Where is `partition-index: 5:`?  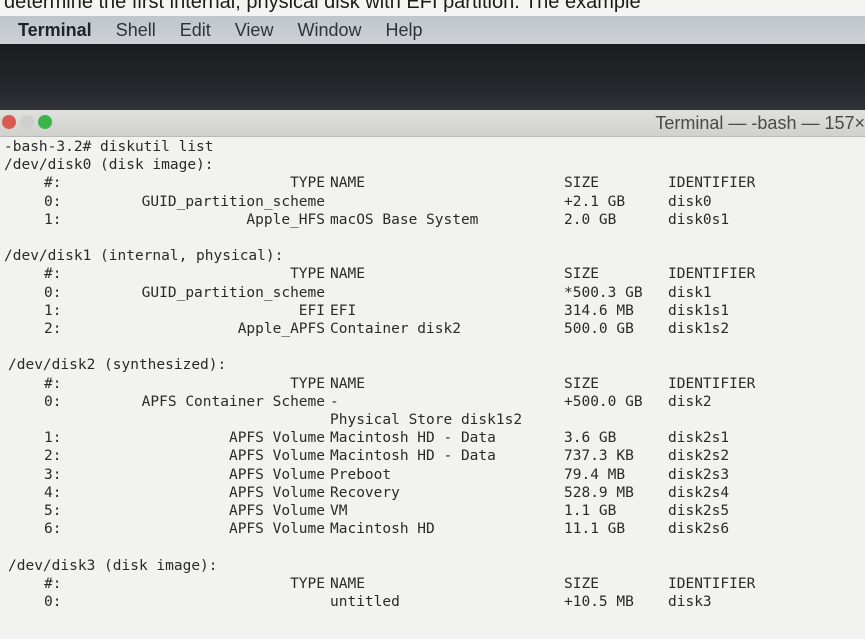
partition-index: 5: is located at coordinates (53, 511).